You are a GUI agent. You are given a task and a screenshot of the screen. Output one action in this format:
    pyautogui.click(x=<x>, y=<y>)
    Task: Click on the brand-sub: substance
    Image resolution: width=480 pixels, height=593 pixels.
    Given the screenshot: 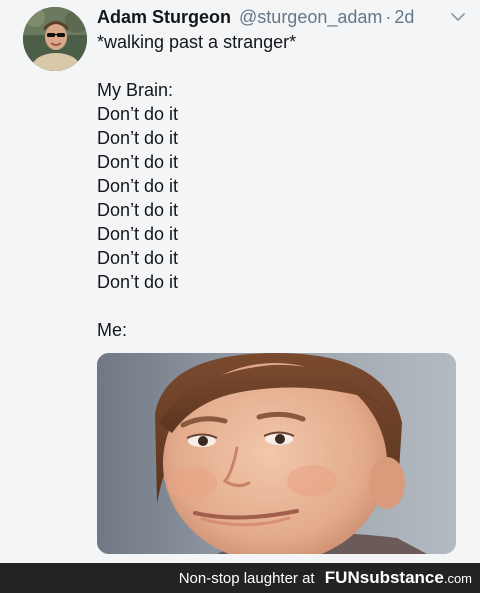 What is the action you would take?
    pyautogui.click(x=401, y=577)
    